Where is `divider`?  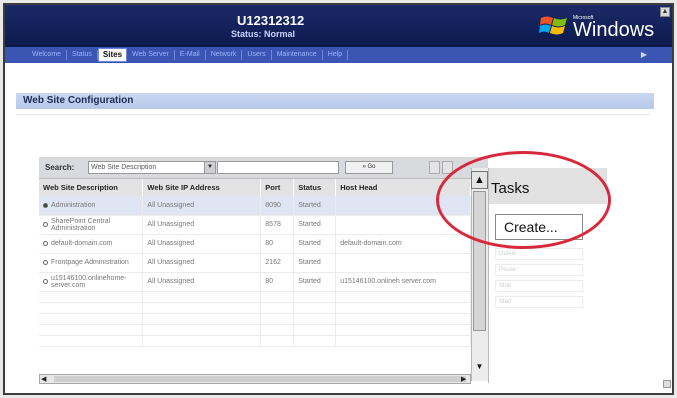
divider is located at coordinates (333, 114).